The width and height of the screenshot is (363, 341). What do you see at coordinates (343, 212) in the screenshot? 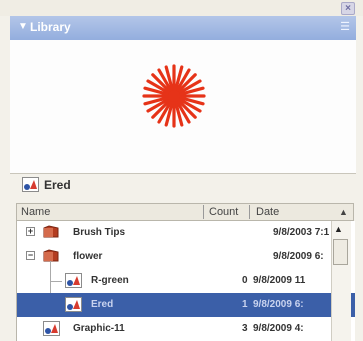
I see `sort-ascending-icon: ▲` at bounding box center [343, 212].